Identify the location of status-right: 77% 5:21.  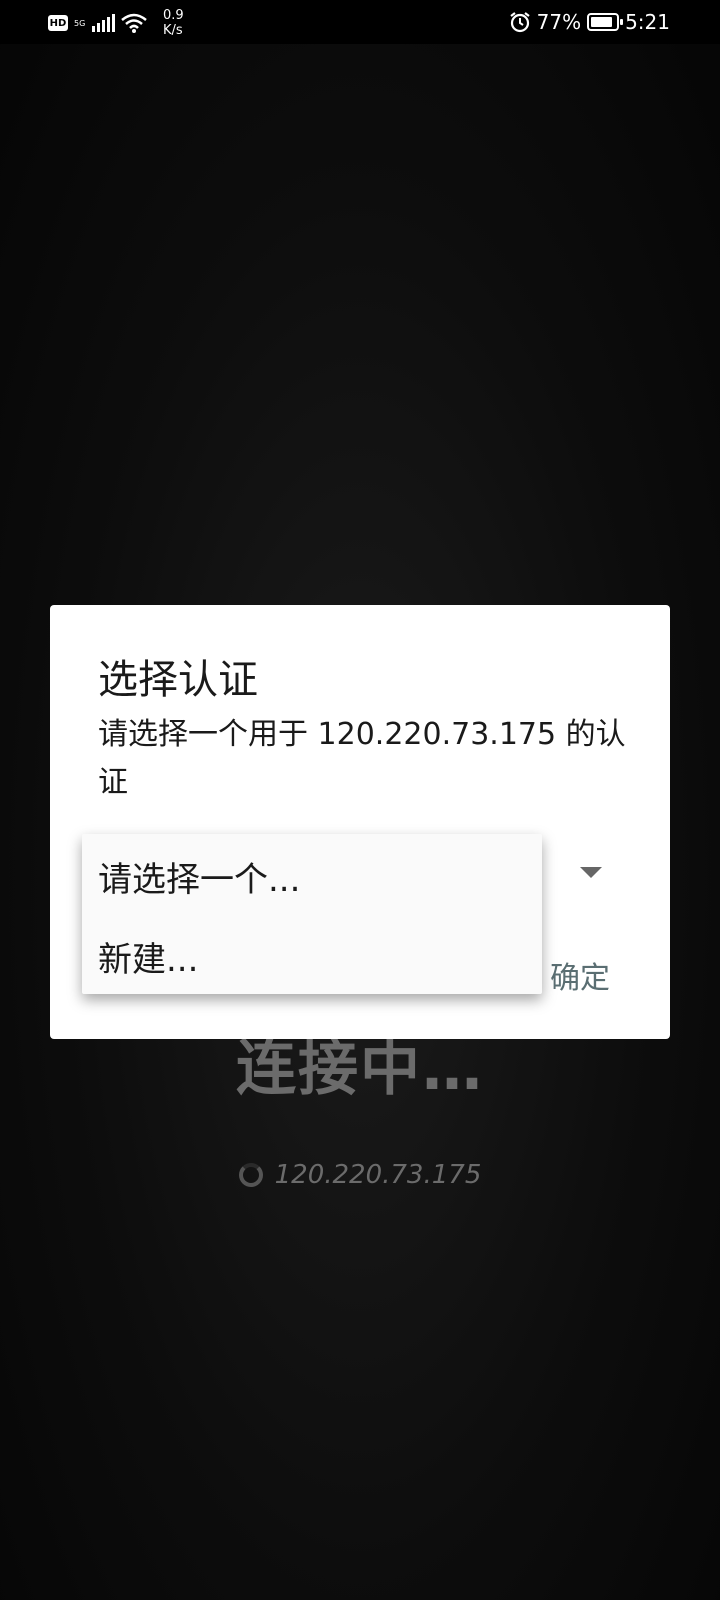
(589, 22).